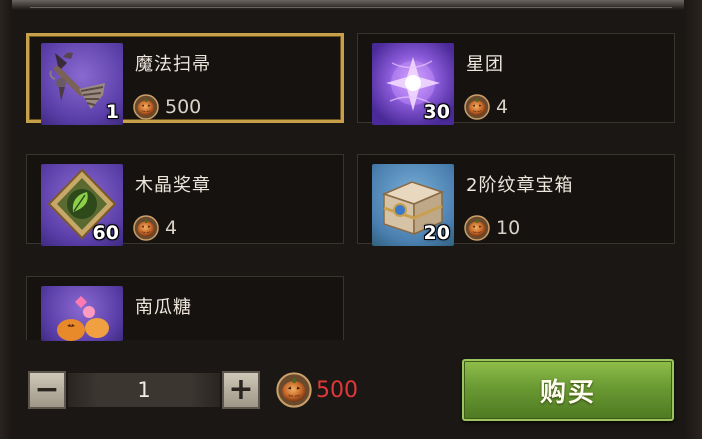 This screenshot has width=702, height=439. I want to click on star-cluster-icon: 30, so click(413, 84).